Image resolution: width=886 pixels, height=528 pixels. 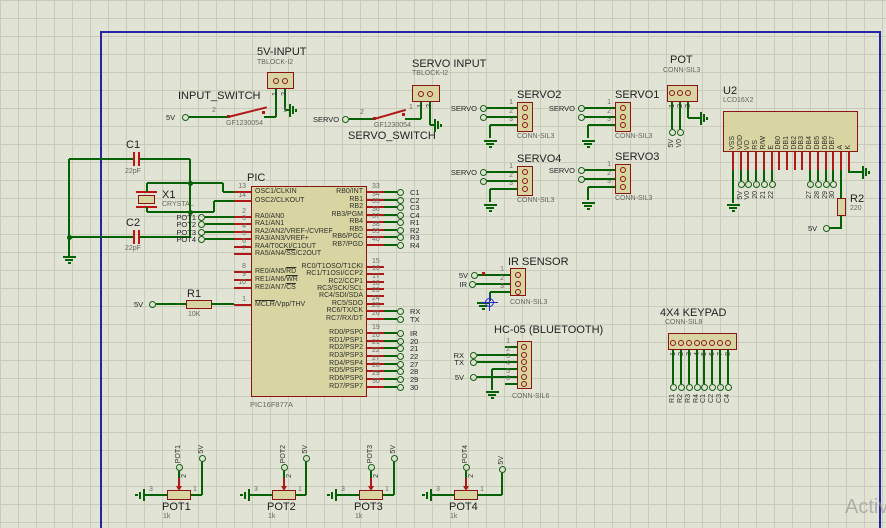 I want to click on r2-body, so click(x=841, y=207).